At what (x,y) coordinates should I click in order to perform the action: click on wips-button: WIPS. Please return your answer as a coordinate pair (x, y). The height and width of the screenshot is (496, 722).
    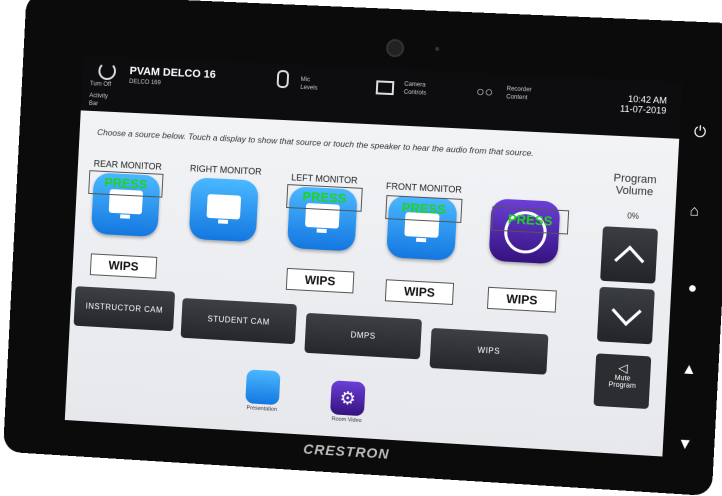
    Looking at the image, I should click on (488, 351).